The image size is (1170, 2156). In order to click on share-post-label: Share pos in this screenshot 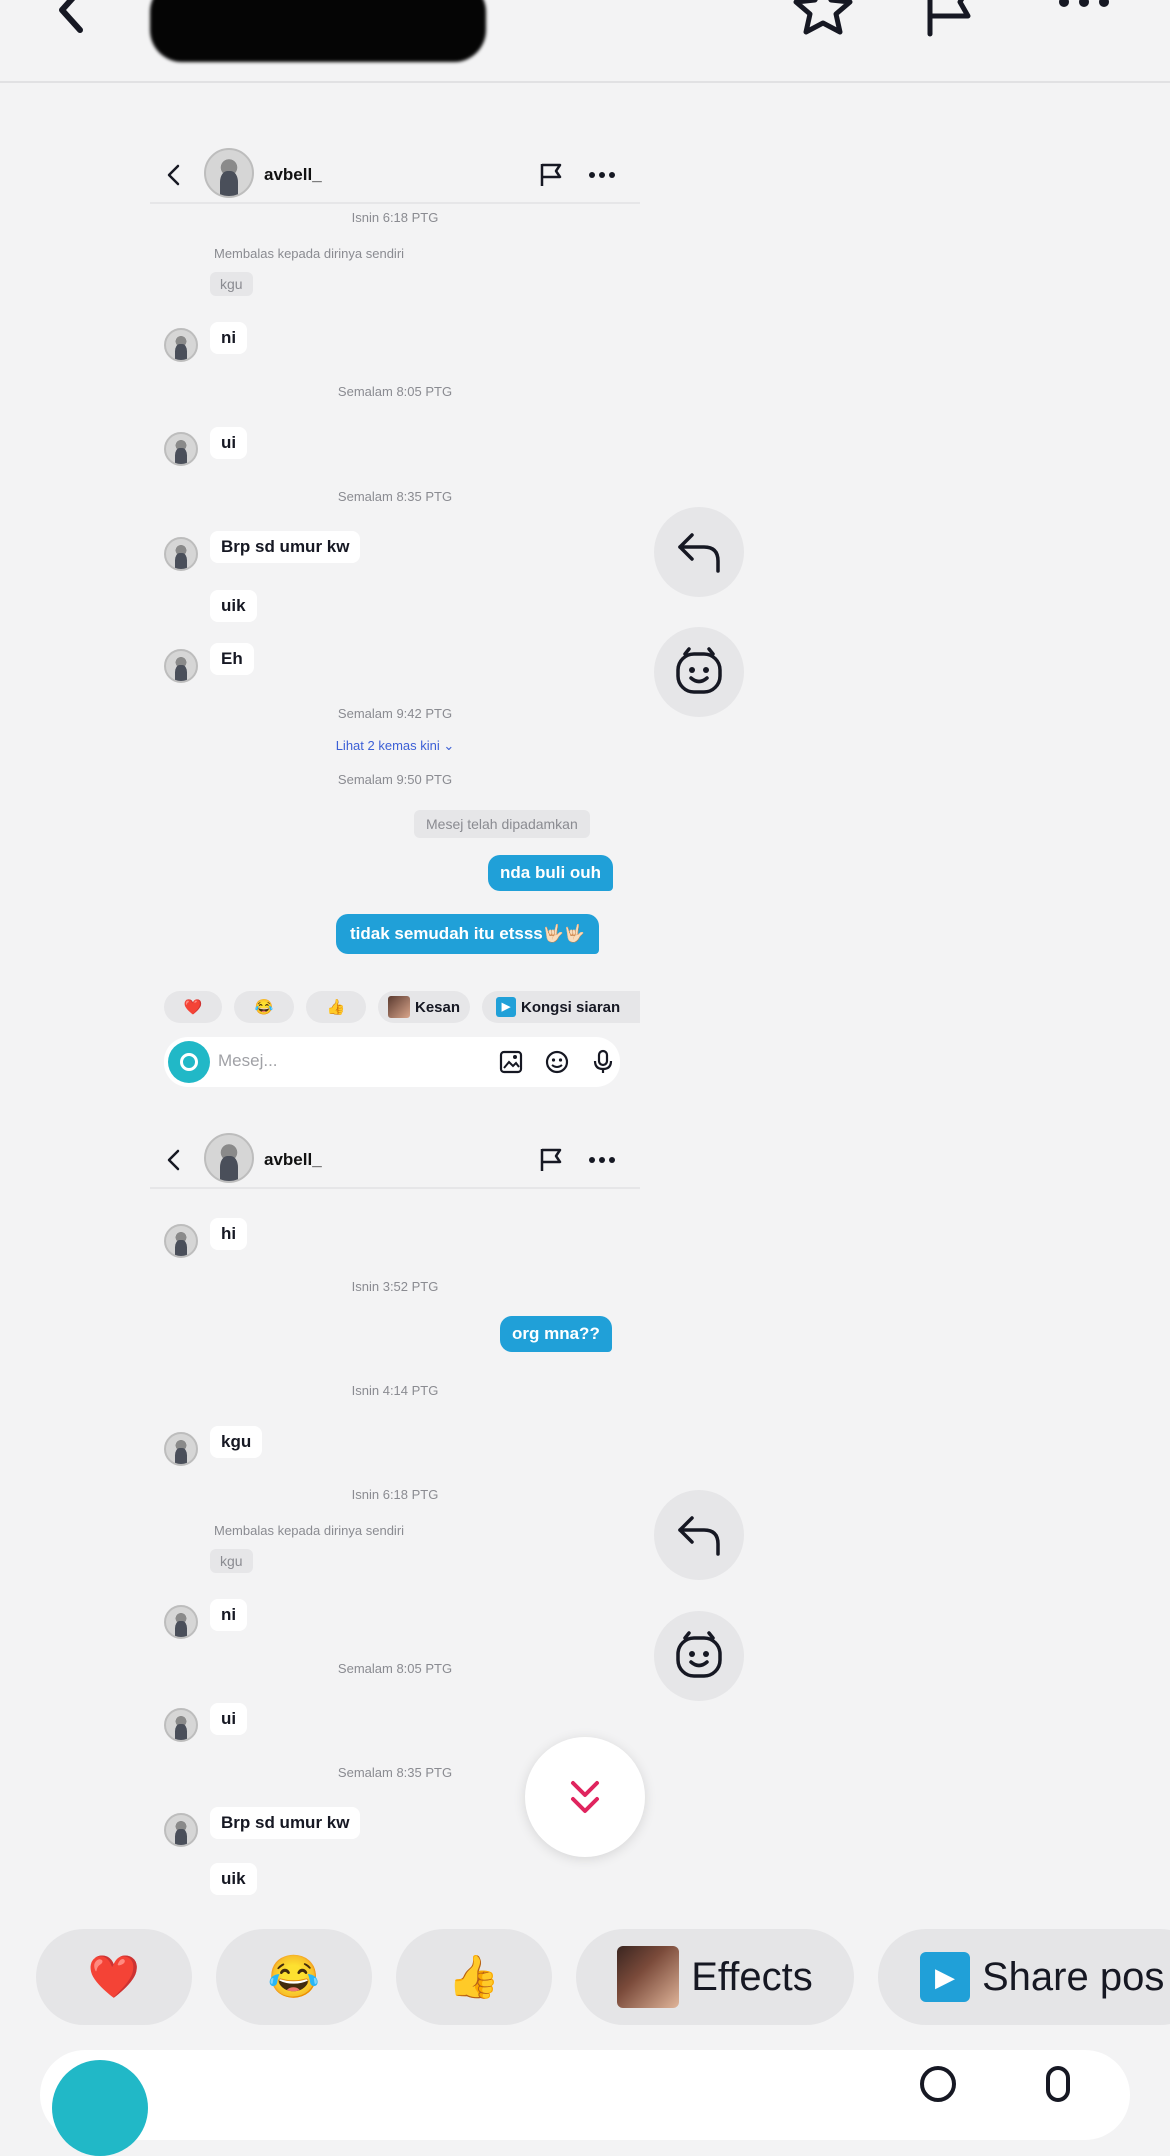, I will do `click(1073, 1976)`.